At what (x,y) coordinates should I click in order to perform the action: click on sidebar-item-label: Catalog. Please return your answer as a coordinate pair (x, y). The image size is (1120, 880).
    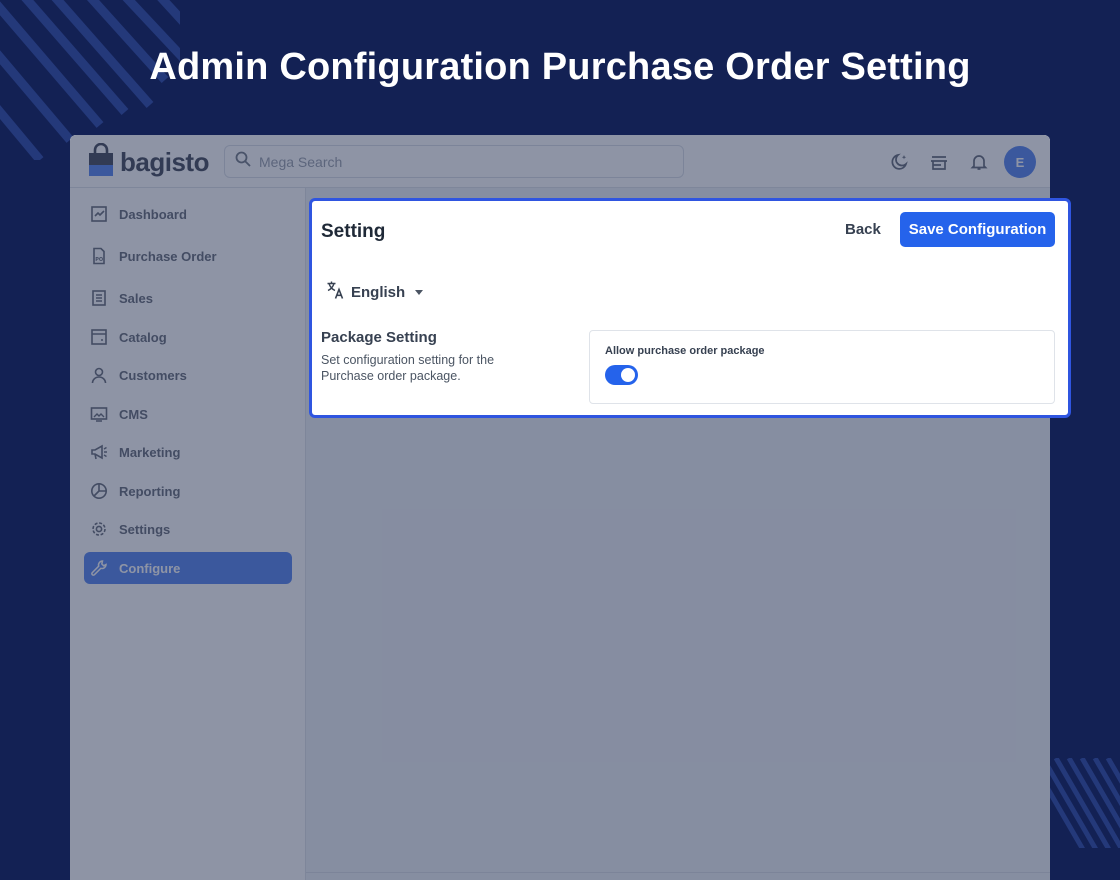
    Looking at the image, I should click on (143, 337).